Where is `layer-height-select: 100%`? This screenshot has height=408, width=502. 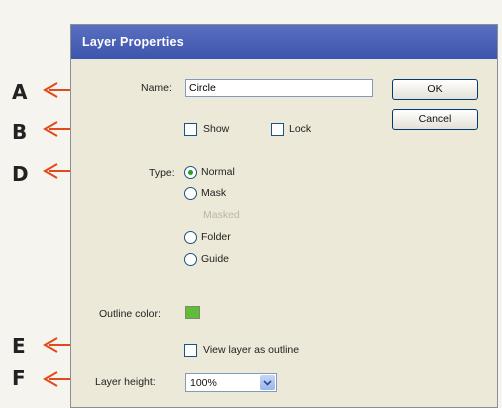
layer-height-select: 100% is located at coordinates (231, 382).